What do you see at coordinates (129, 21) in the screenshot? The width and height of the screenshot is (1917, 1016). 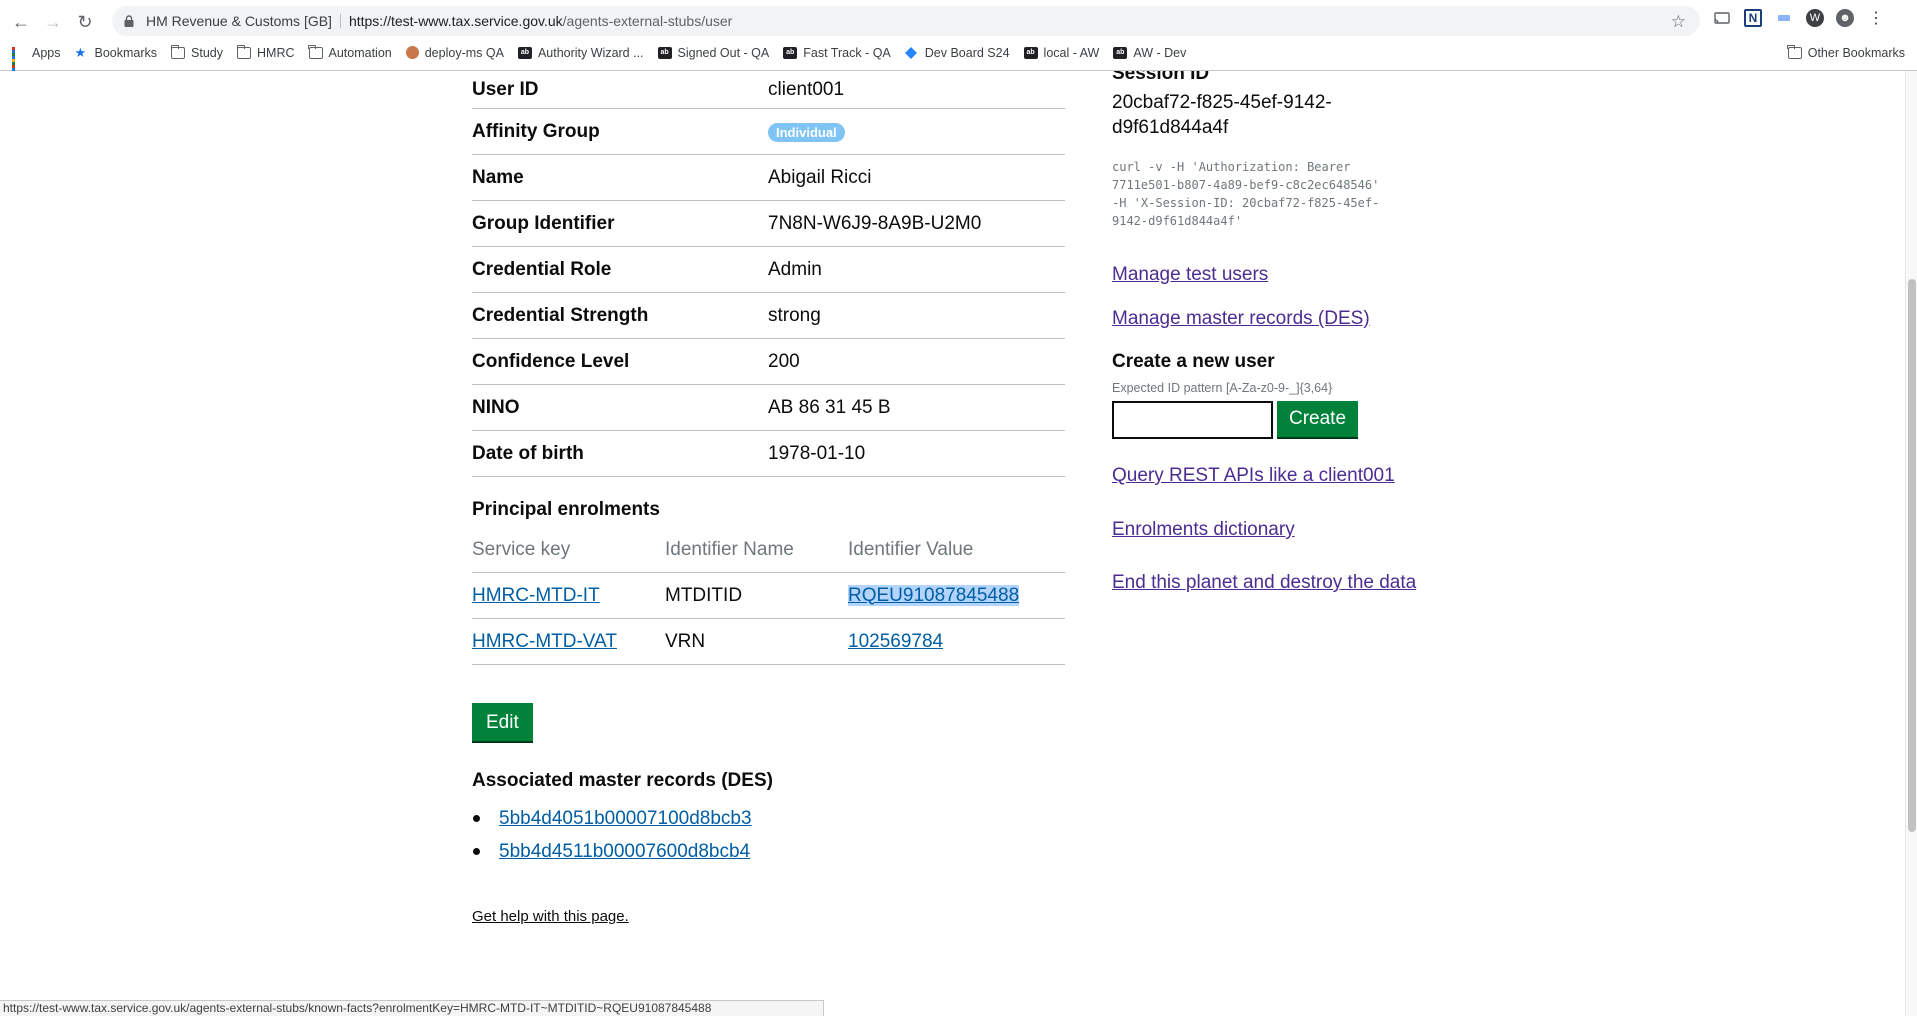 I see `lock-icon` at bounding box center [129, 21].